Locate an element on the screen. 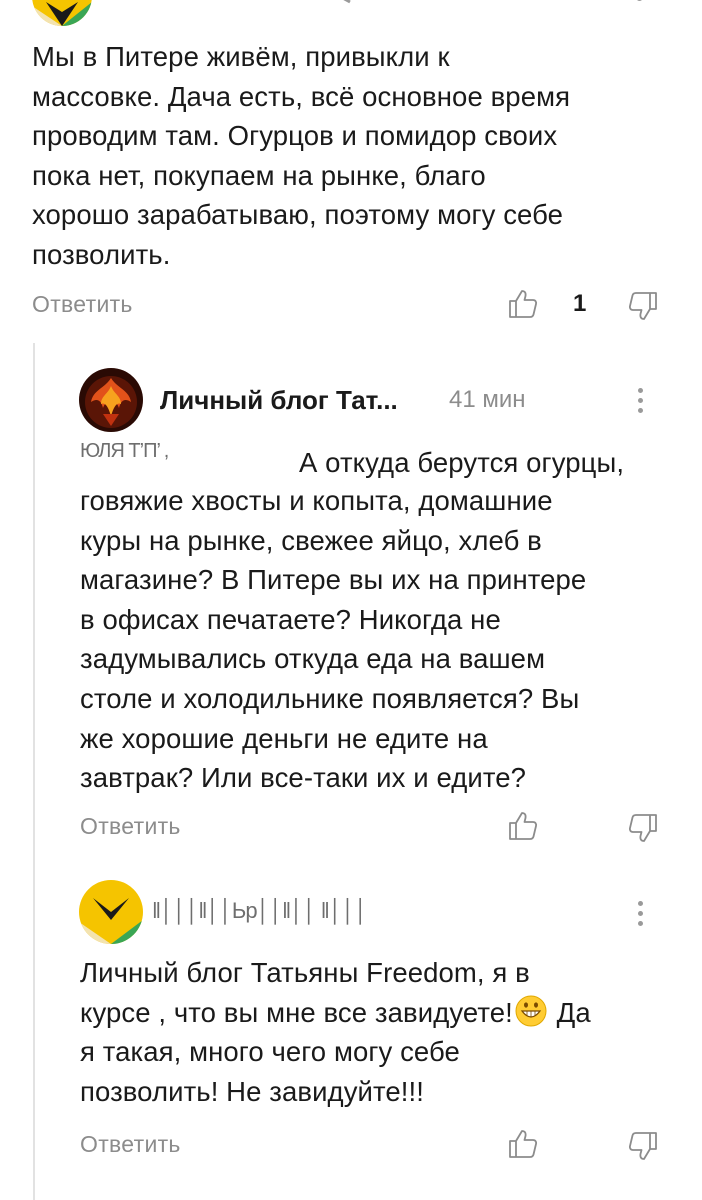 The height and width of the screenshot is (1200, 702). grinning-face-icon is located at coordinates (531, 1011).